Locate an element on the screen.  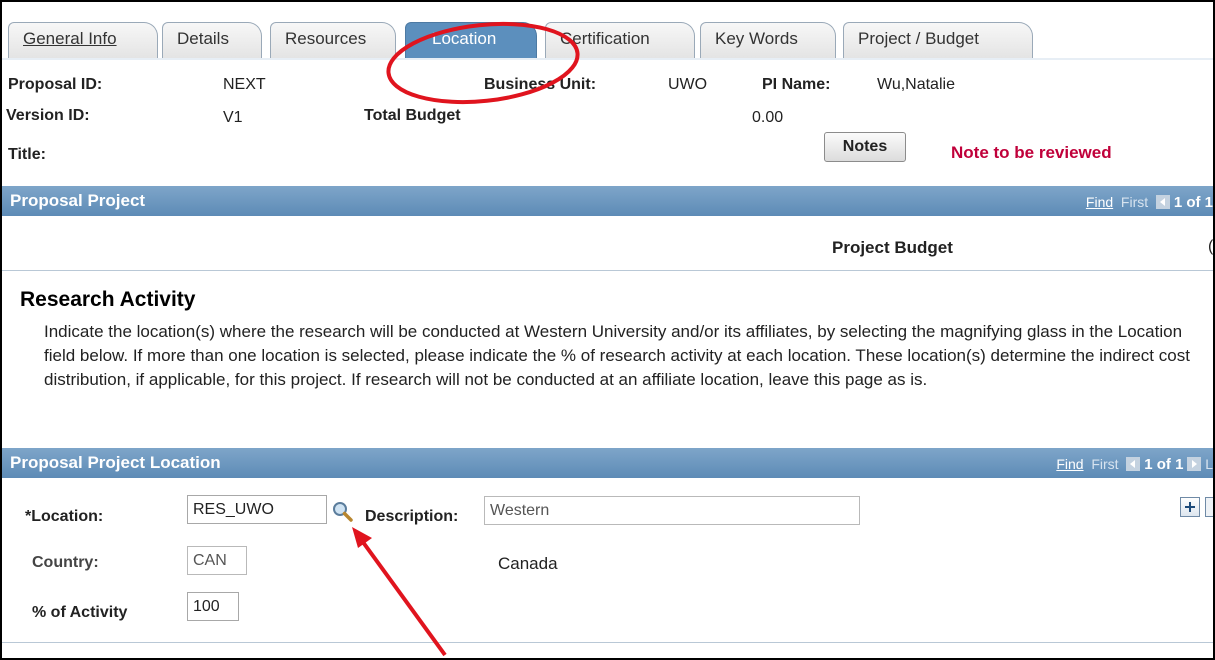
last-link: L is located at coordinates (1209, 464).